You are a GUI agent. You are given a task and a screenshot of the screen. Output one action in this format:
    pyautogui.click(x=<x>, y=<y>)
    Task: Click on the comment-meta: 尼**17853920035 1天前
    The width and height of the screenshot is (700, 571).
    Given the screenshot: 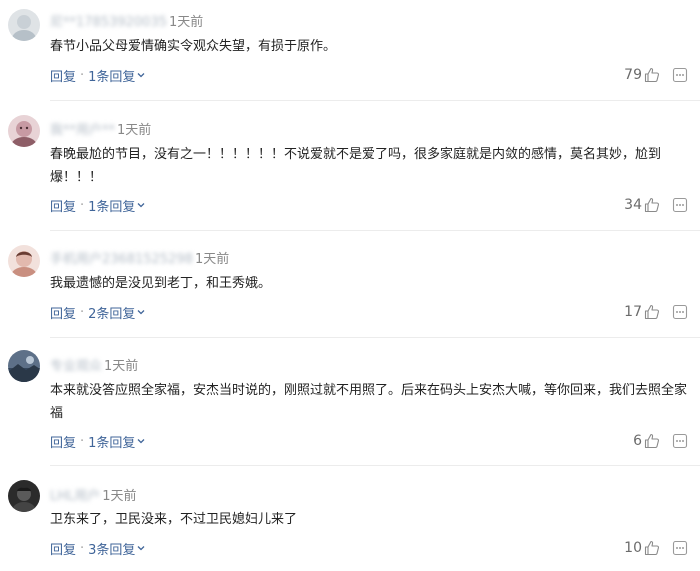 What is the action you would take?
    pyautogui.click(x=126, y=20)
    